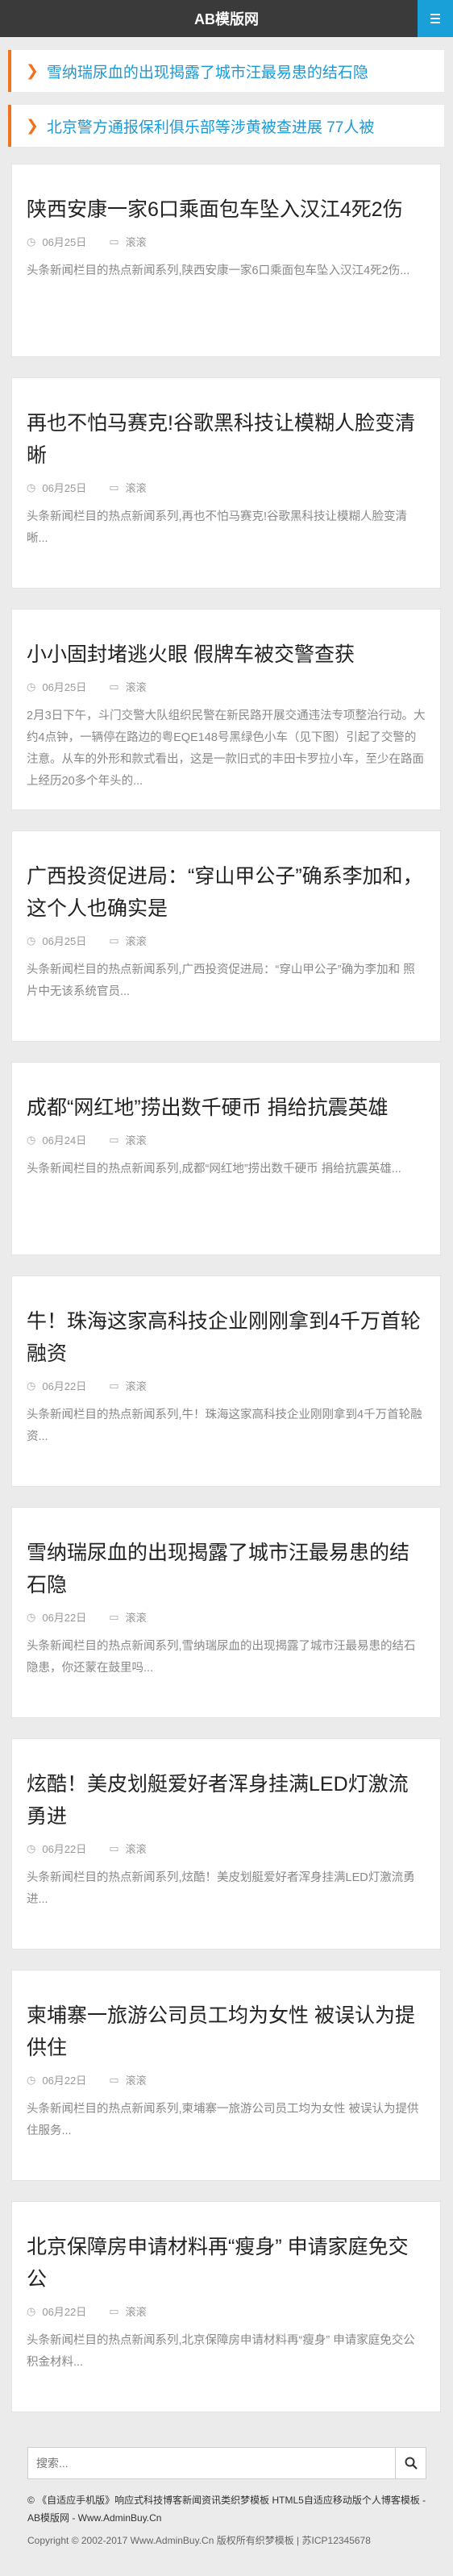  I want to click on top-bar: AB模版网, so click(226, 18).